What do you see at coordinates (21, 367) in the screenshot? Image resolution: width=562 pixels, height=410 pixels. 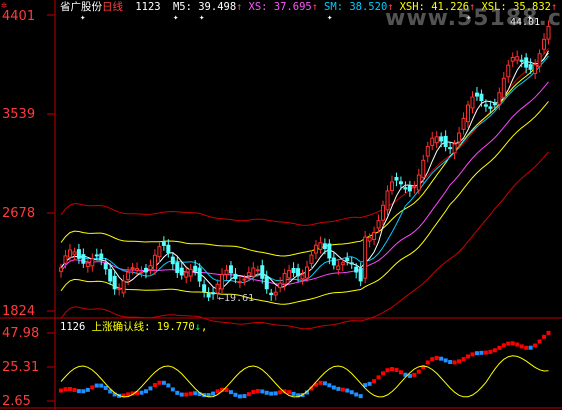 I see `sub-label-mid: 25.31` at bounding box center [21, 367].